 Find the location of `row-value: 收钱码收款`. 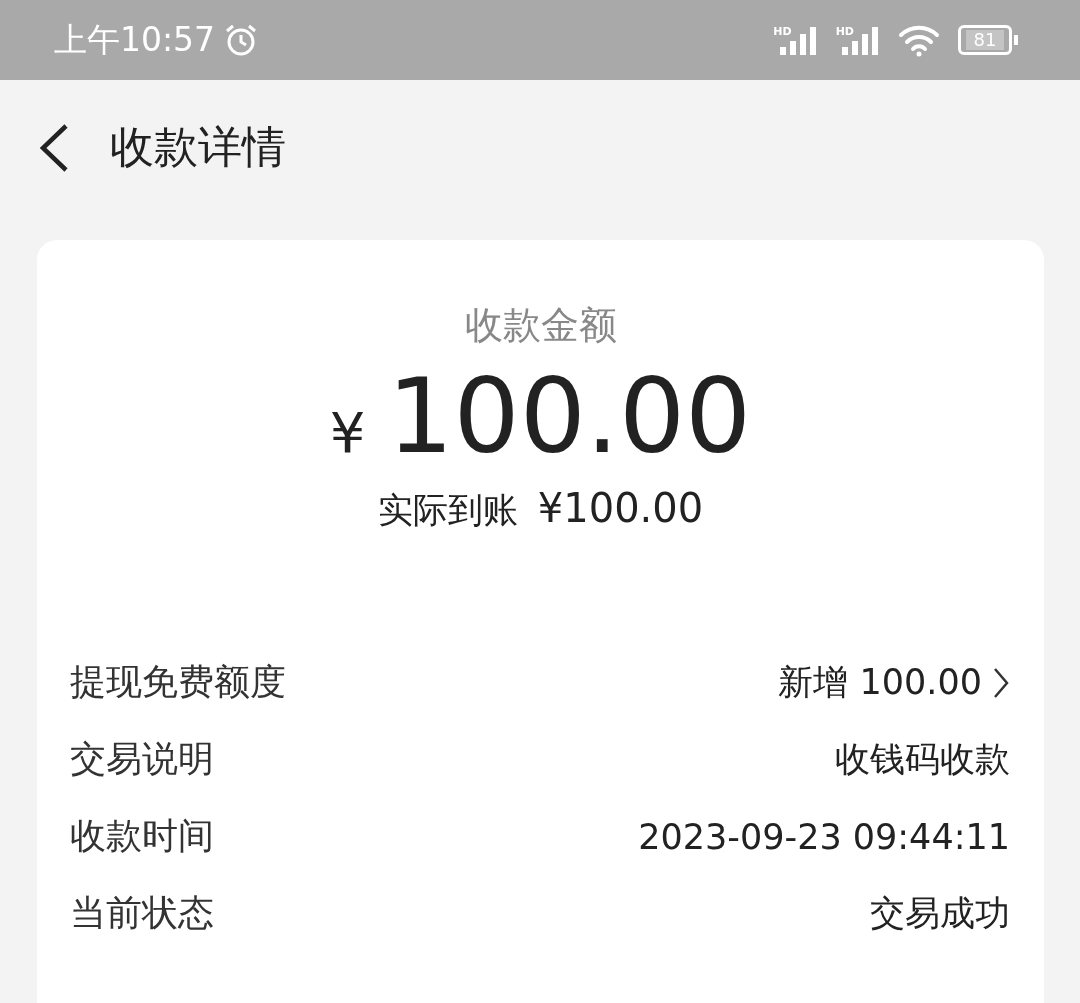

row-value: 收钱码收款 is located at coordinates (922, 760).